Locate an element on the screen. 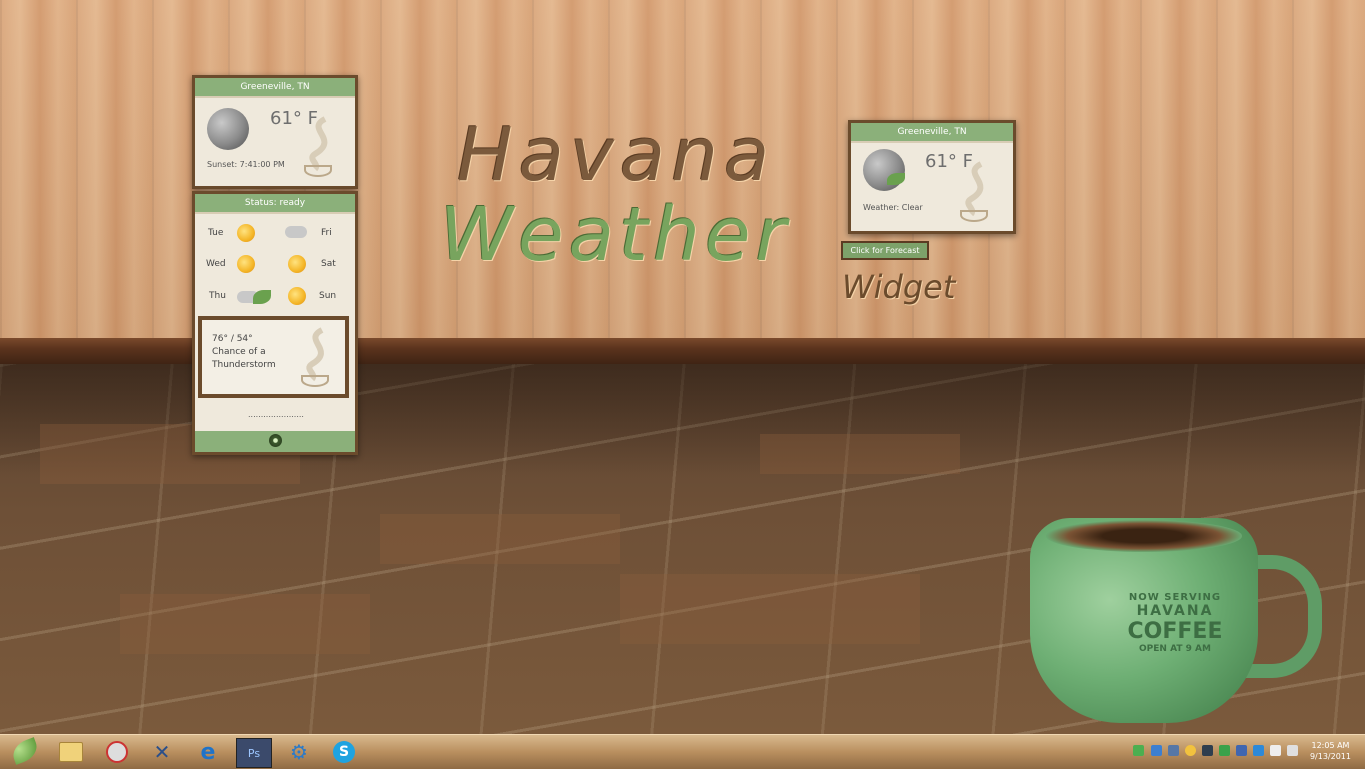  day-label-wed: Wed is located at coordinates (216, 264).